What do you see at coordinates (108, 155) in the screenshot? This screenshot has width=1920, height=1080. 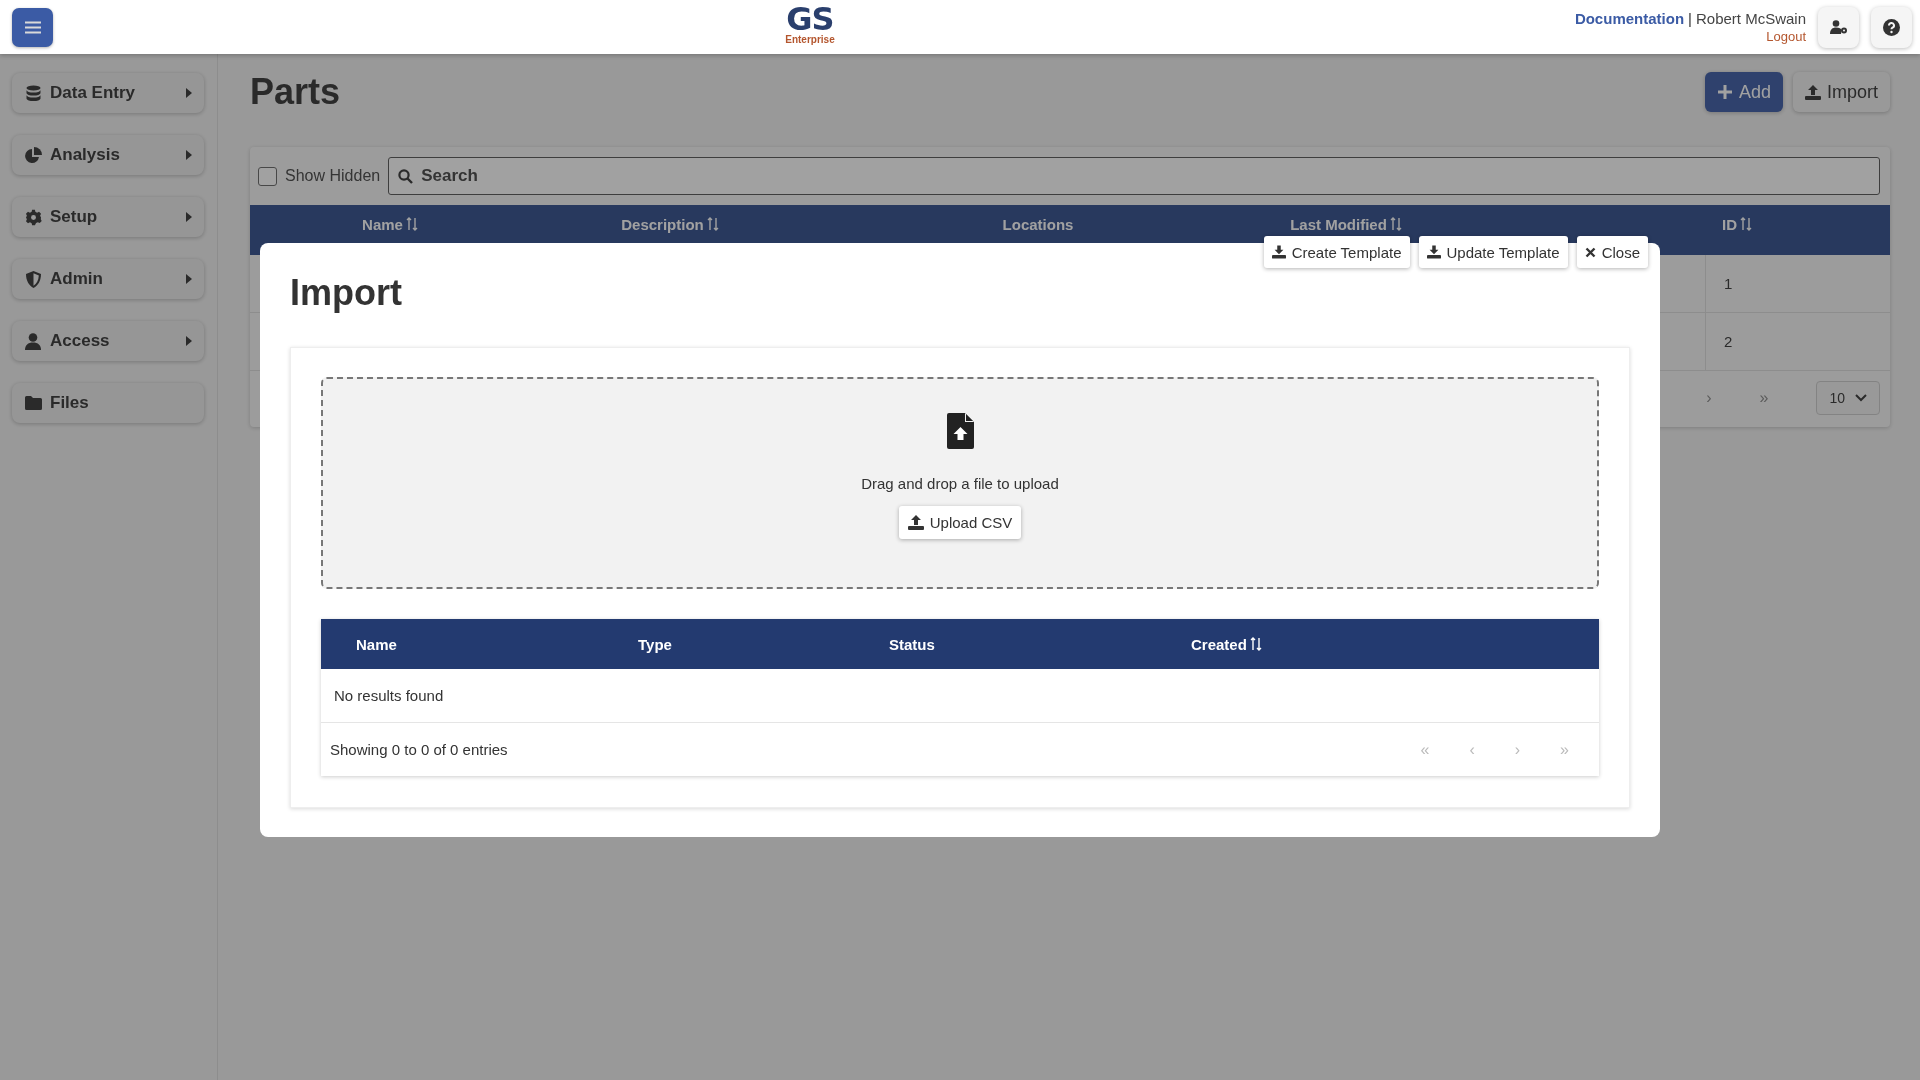 I see `sidebar-item: Analysis` at bounding box center [108, 155].